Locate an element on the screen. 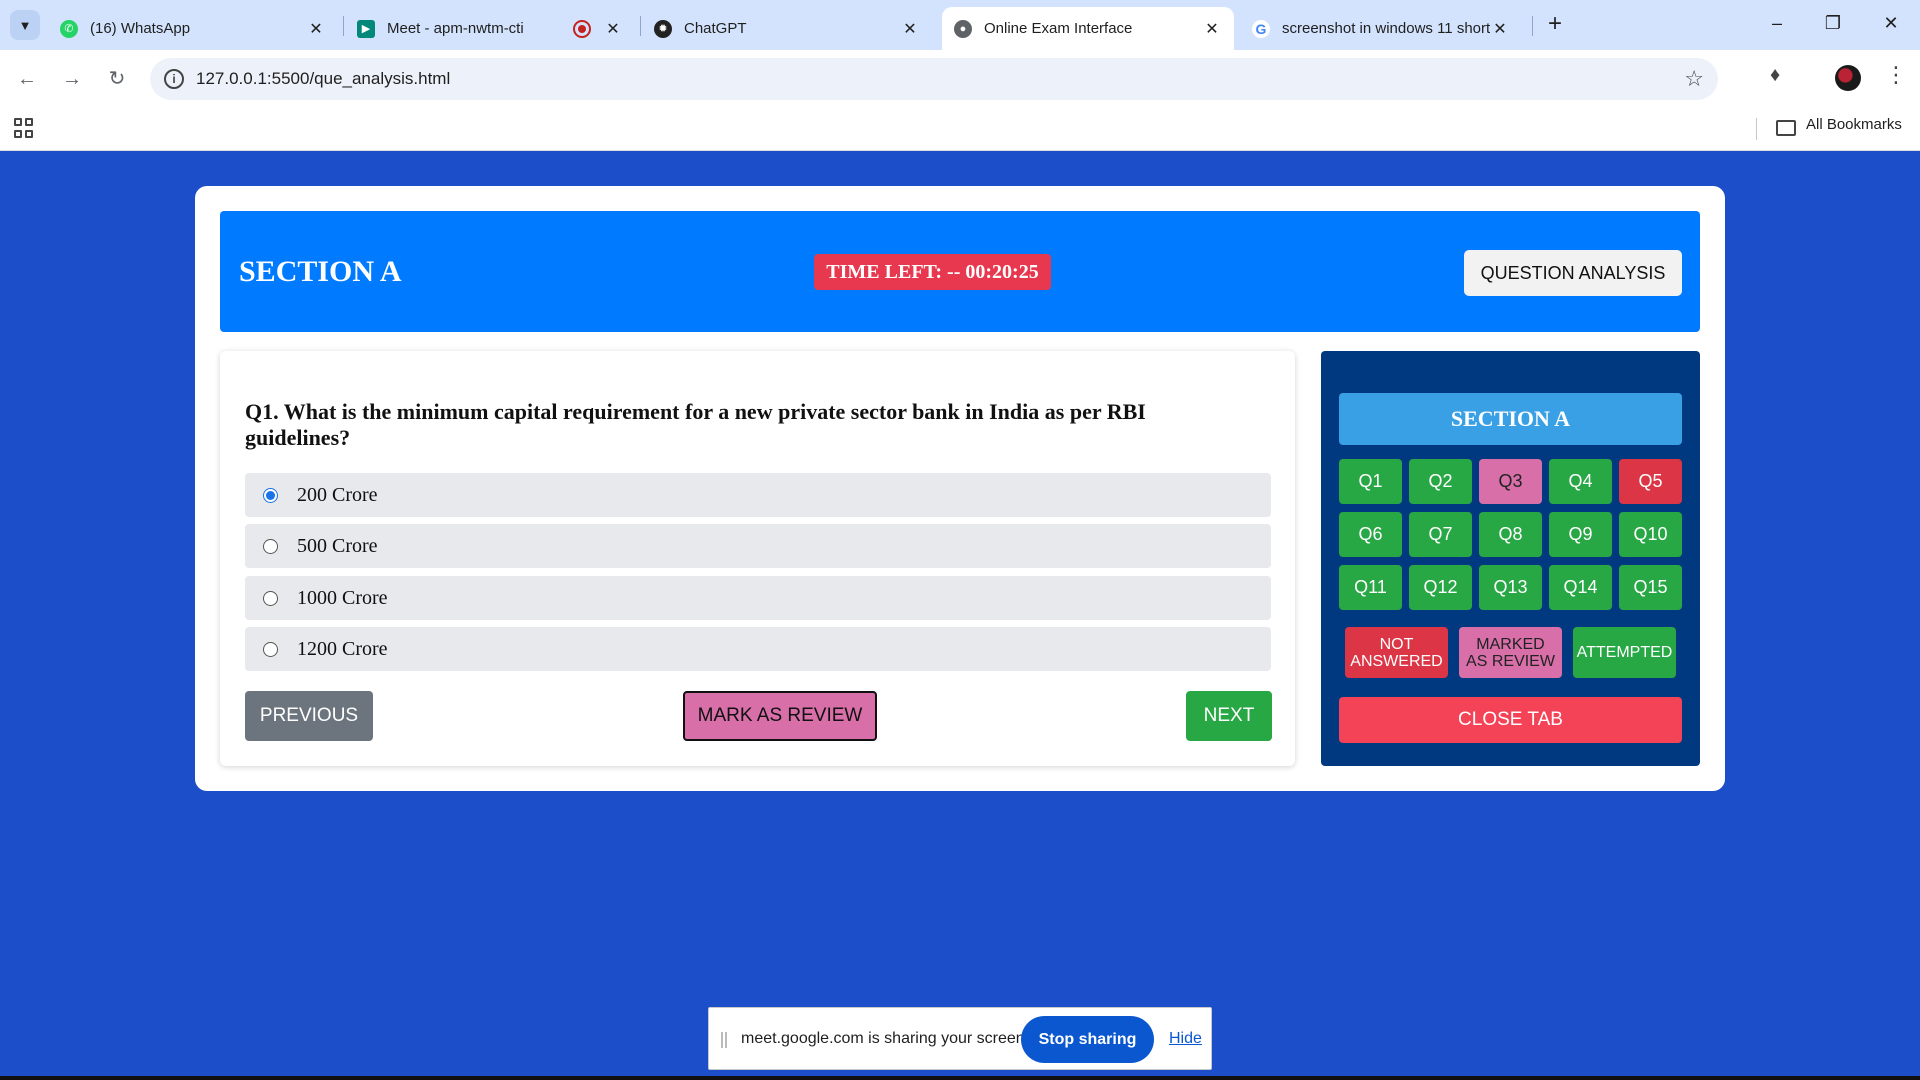  next-button: NEXT is located at coordinates (1229, 716).